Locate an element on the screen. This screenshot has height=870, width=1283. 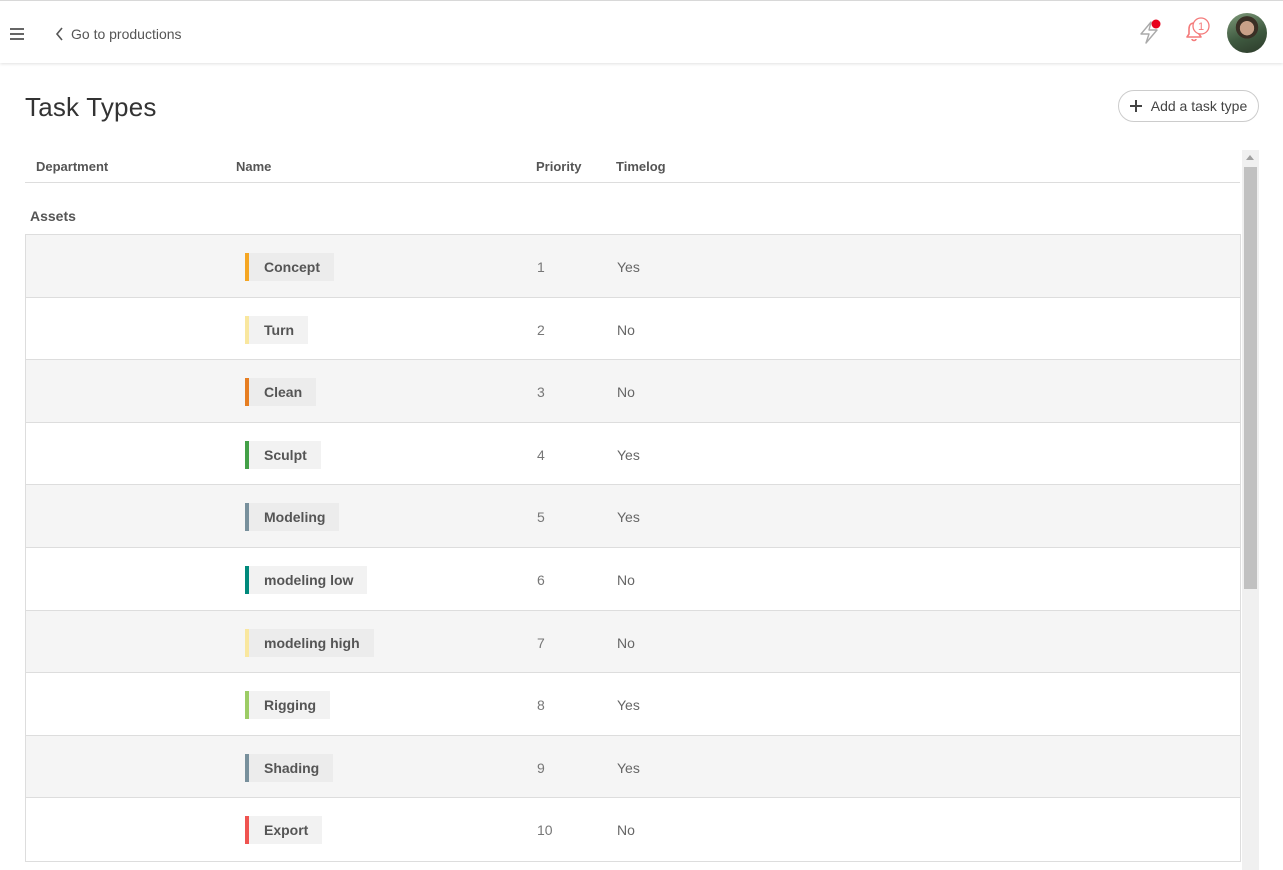
task-type-tag: Clean is located at coordinates (281, 392).